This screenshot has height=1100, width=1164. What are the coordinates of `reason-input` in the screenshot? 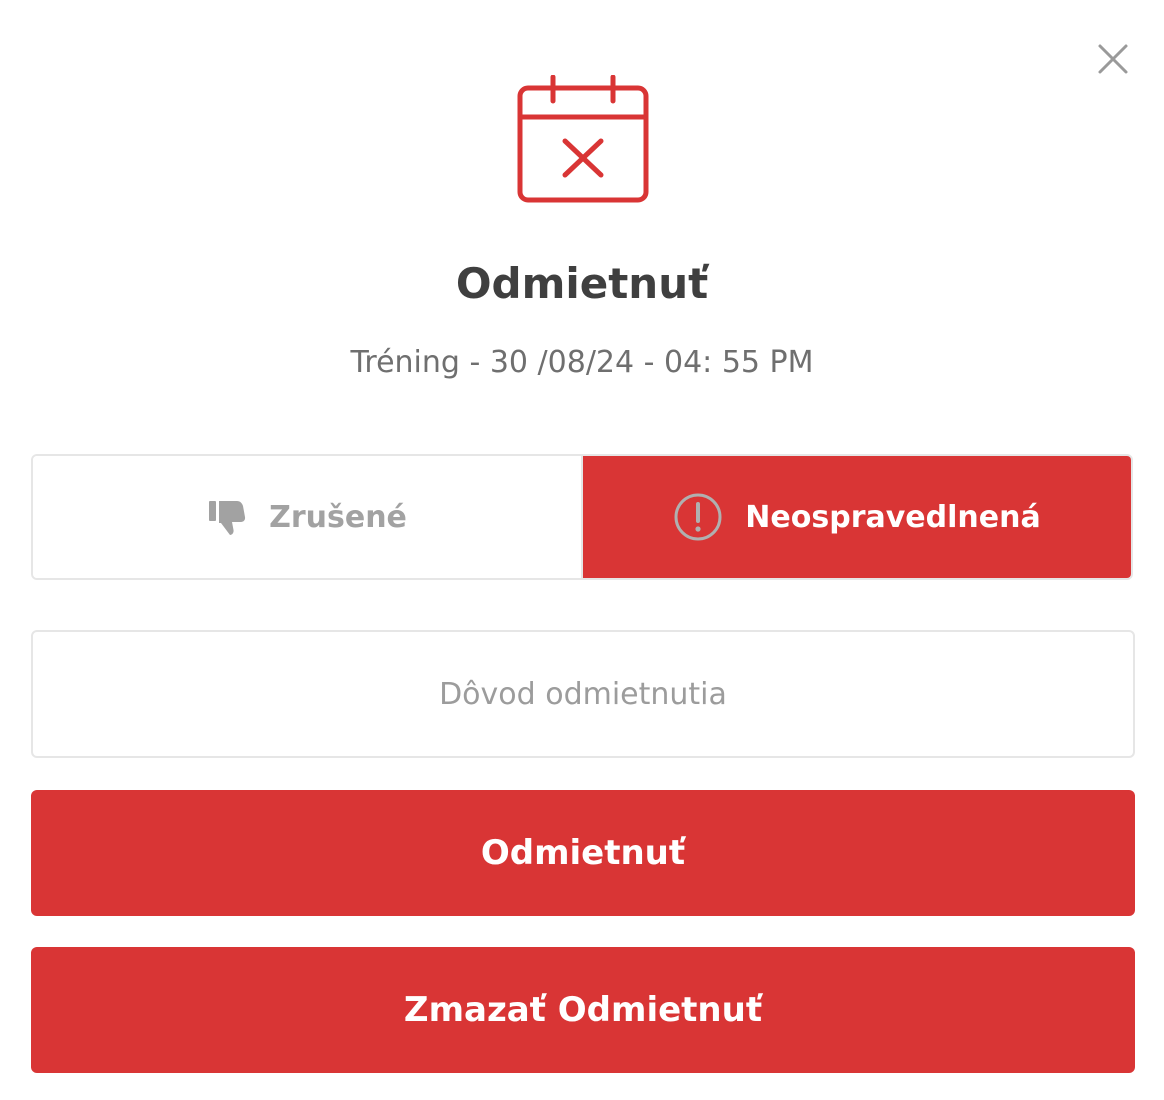 It's located at (583, 694).